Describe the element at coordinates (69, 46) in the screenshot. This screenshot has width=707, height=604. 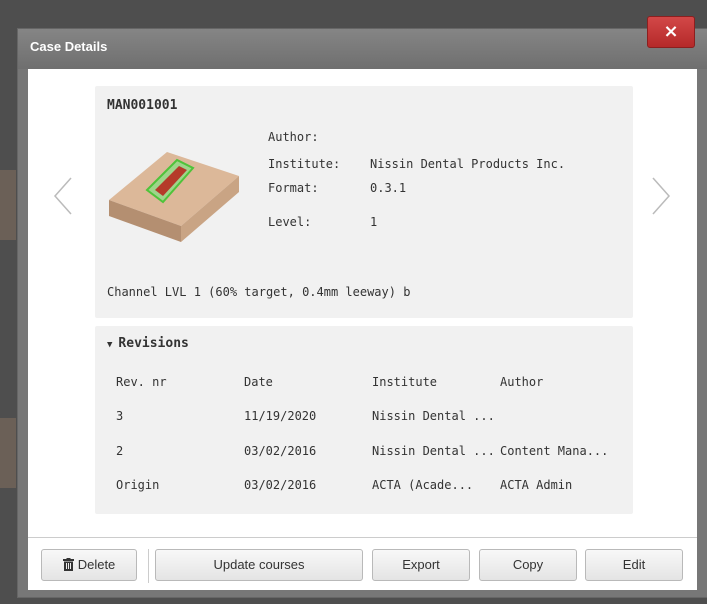
I see `dialog-title: Case Details` at that location.